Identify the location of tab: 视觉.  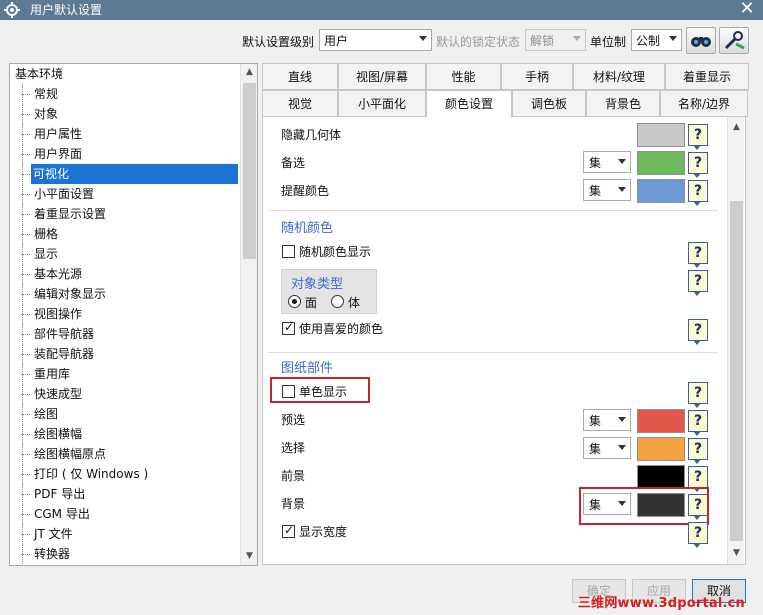
(300, 103).